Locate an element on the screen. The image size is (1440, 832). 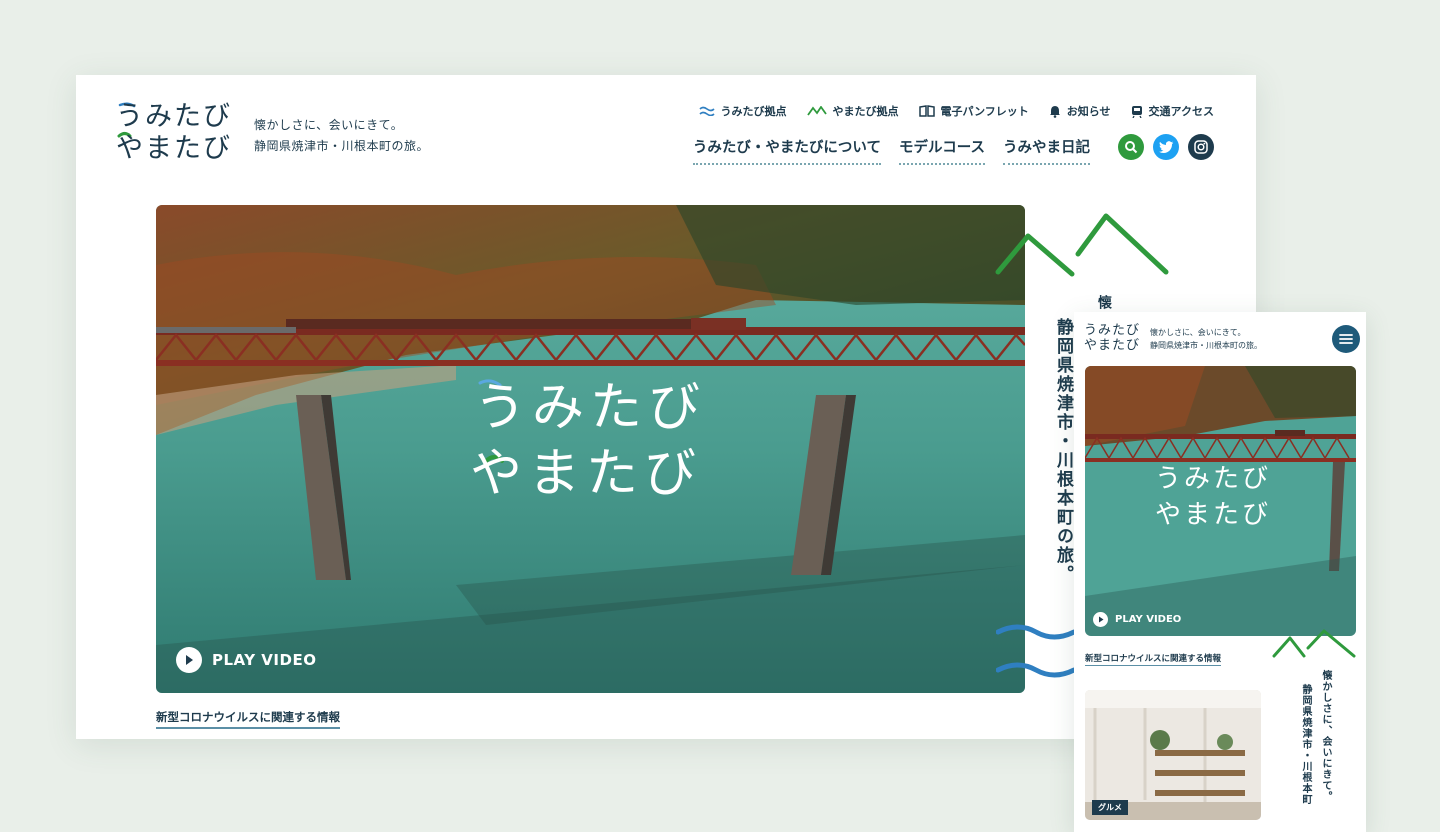
mobile-tagline-line1: 懐かしさに、会いにきて。 is located at coordinates (1198, 332).